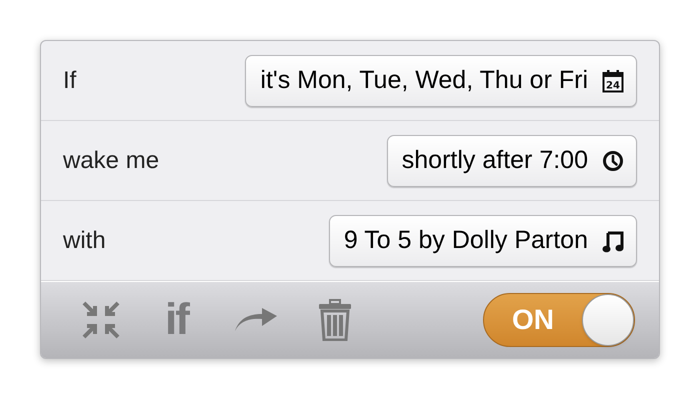 This screenshot has width=700, height=400. I want to click on value-button: shortly after 7:00, so click(511, 160).